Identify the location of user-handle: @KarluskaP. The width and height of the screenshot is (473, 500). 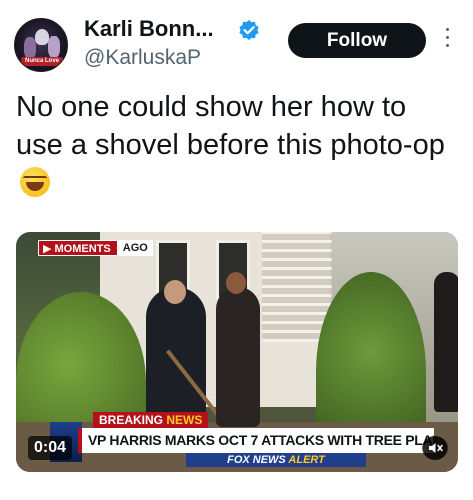
(142, 58).